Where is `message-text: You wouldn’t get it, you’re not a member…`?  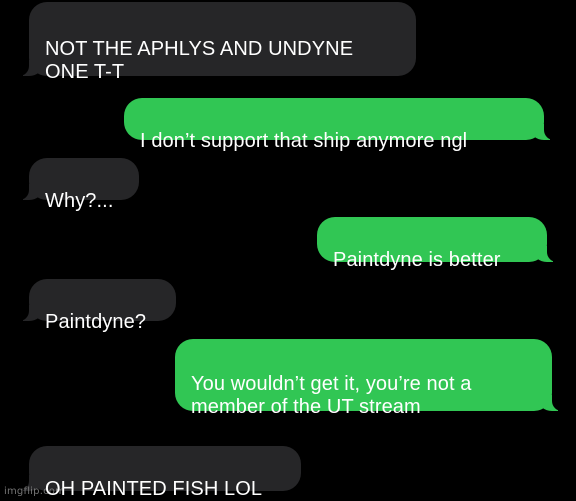
message-text: You wouldn’t get it, you’re not a member… is located at coordinates (331, 395).